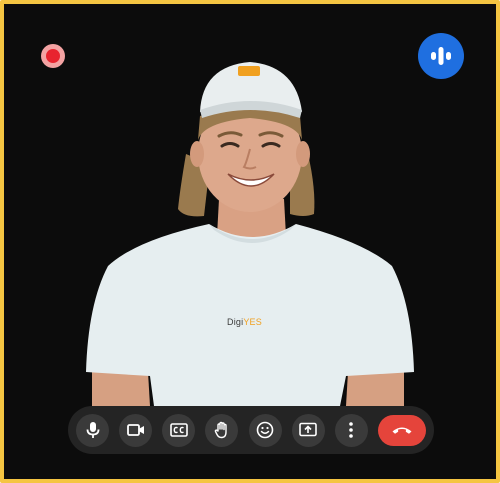 The width and height of the screenshot is (500, 483). I want to click on present-screen-button, so click(308, 430).